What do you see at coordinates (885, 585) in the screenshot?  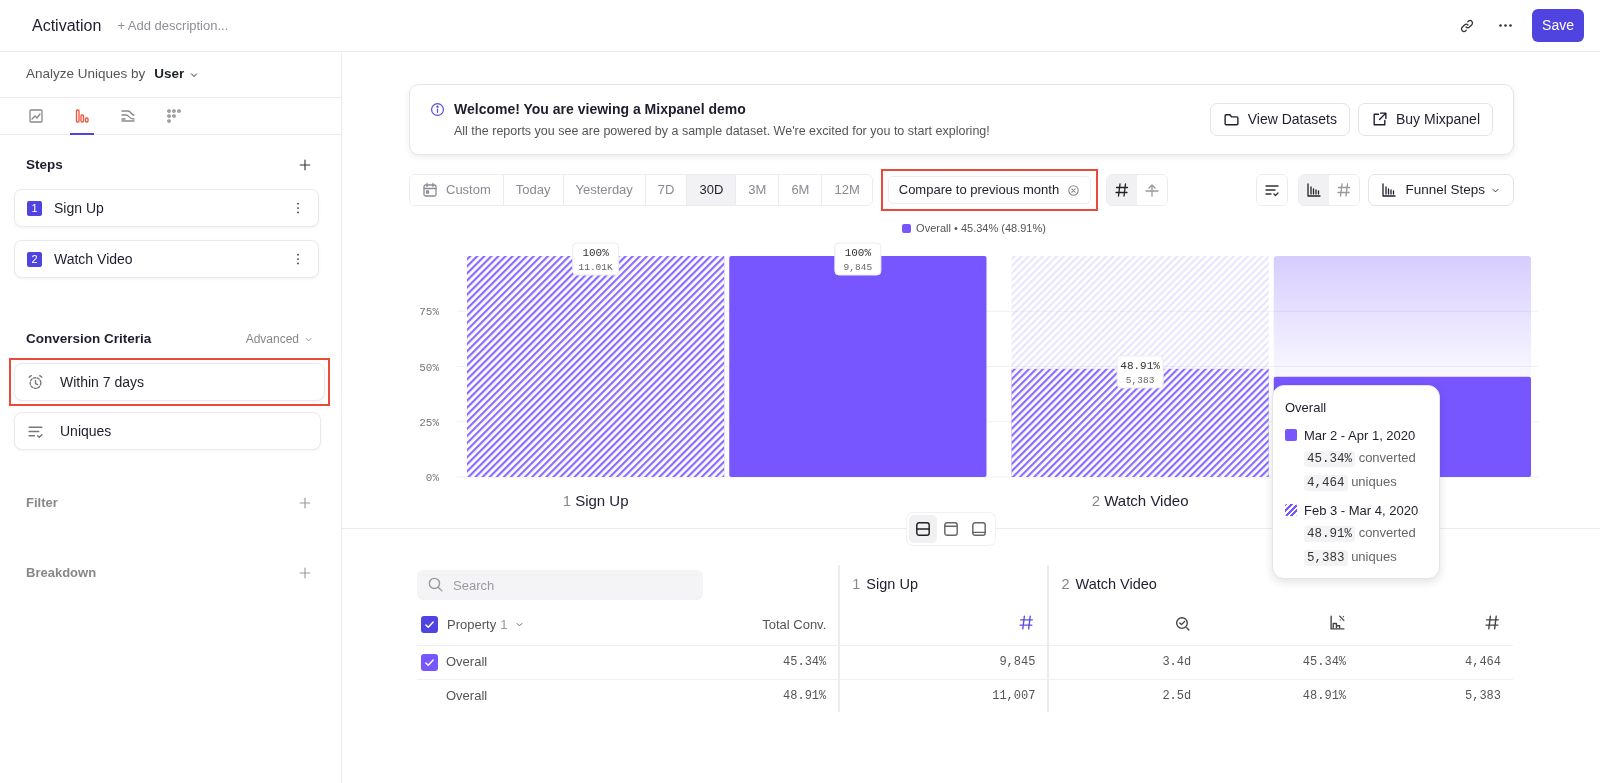 I see `column-header: 1 Sign Up` at bounding box center [885, 585].